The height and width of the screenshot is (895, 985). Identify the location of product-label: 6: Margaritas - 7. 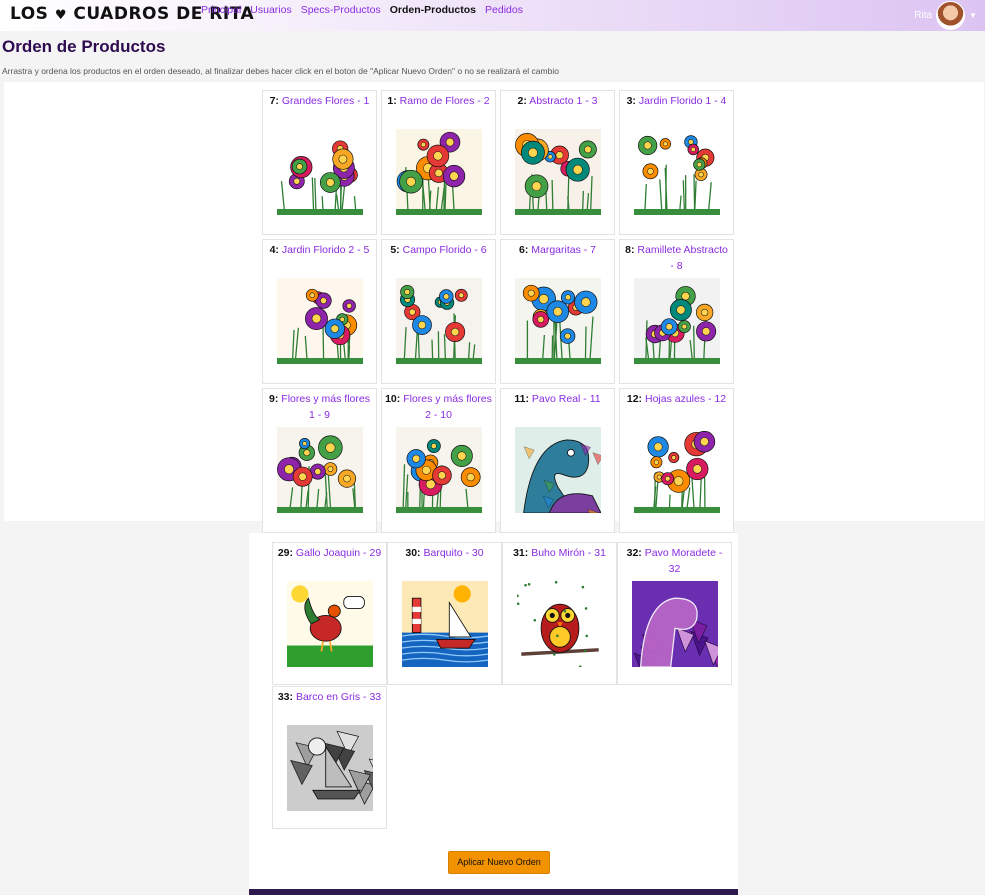
(557, 249).